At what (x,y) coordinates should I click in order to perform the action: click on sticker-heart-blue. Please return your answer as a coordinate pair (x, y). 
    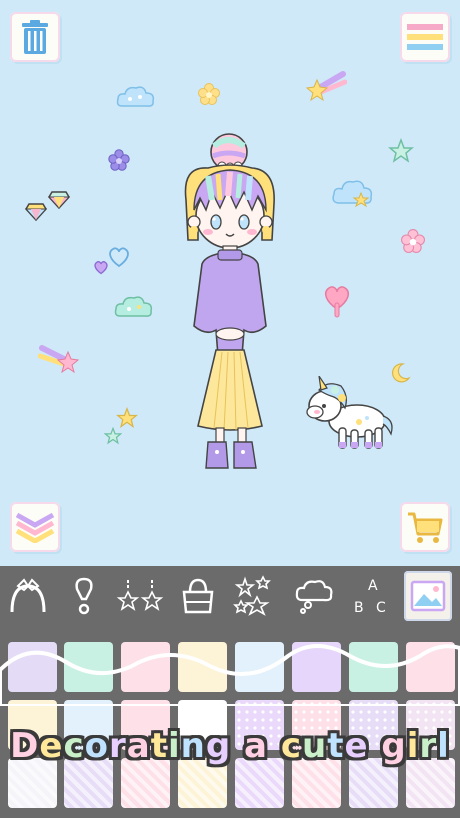
    Looking at the image, I should click on (119, 257).